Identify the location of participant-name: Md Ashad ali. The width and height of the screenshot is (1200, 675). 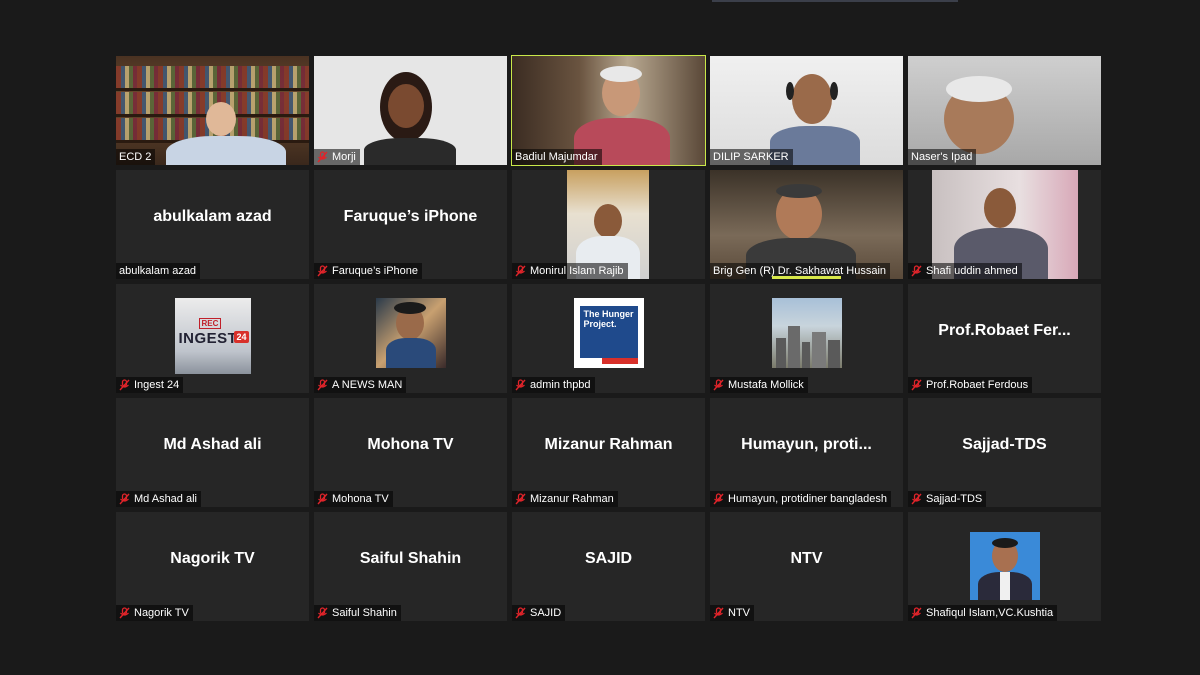
(165, 499).